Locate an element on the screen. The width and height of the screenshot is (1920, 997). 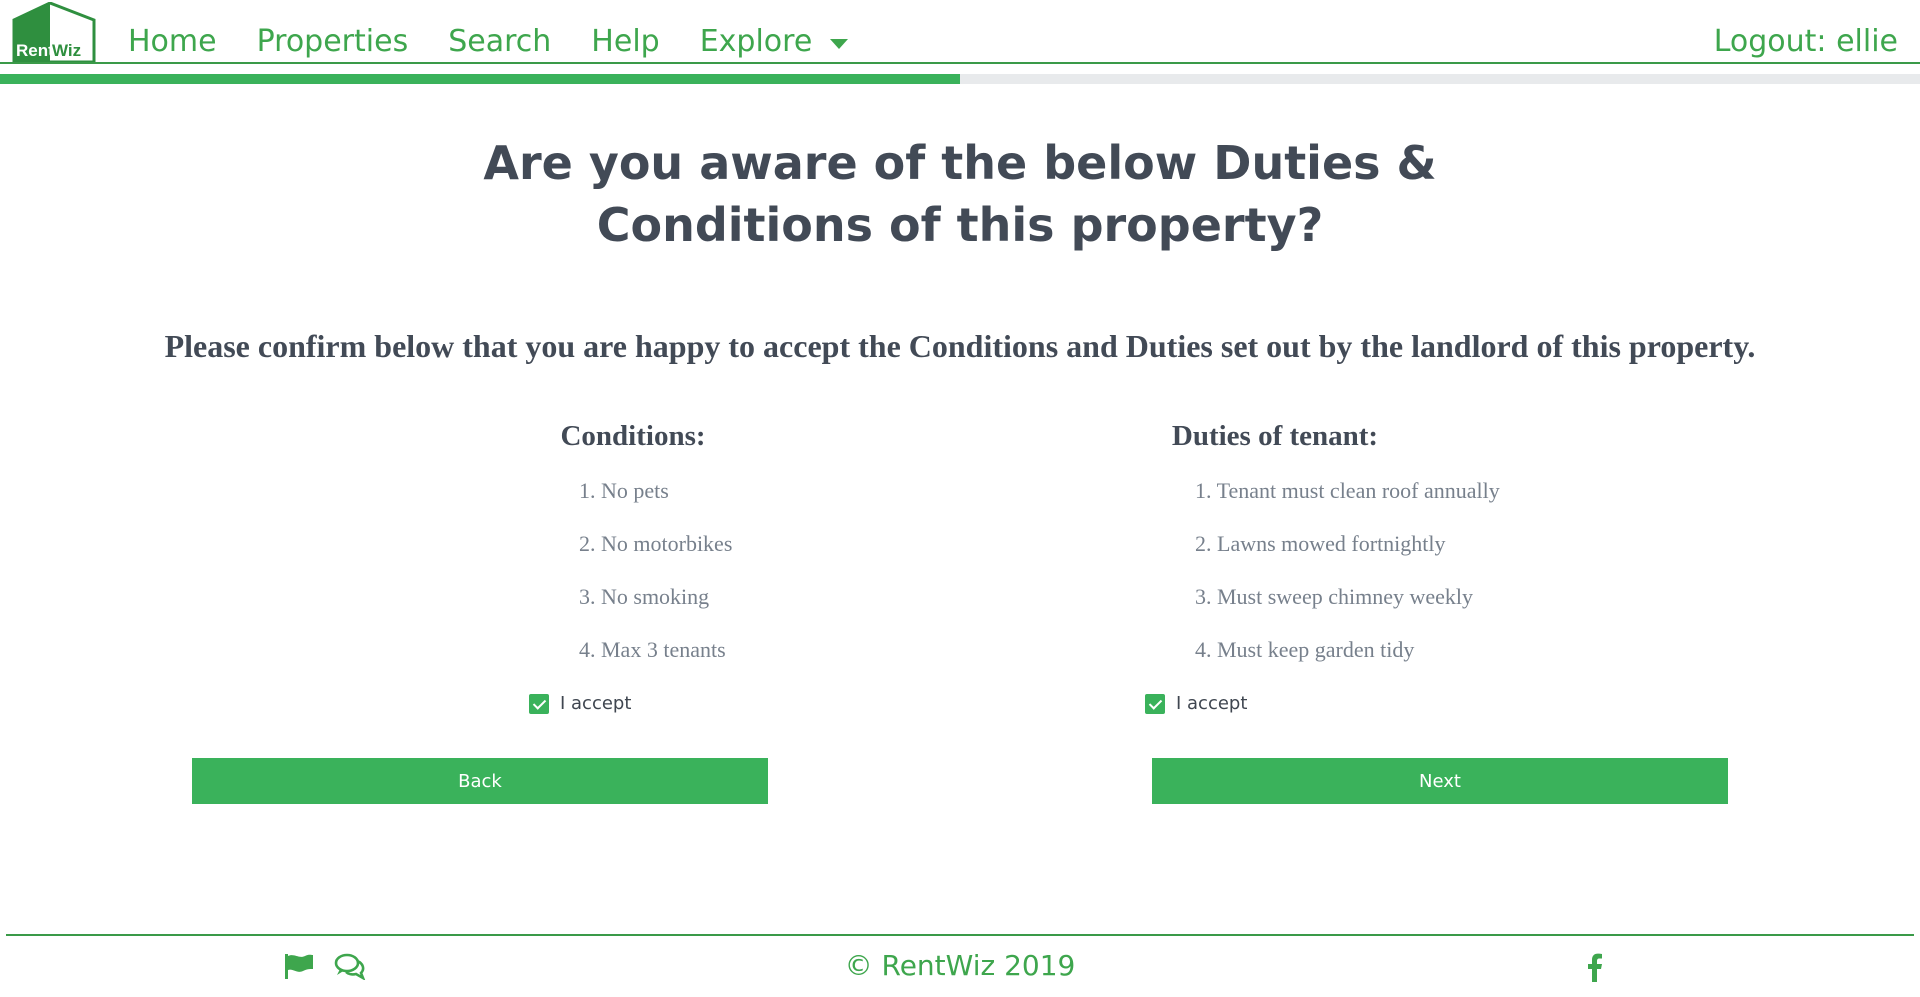
nav-properties: Properties is located at coordinates (333, 42).